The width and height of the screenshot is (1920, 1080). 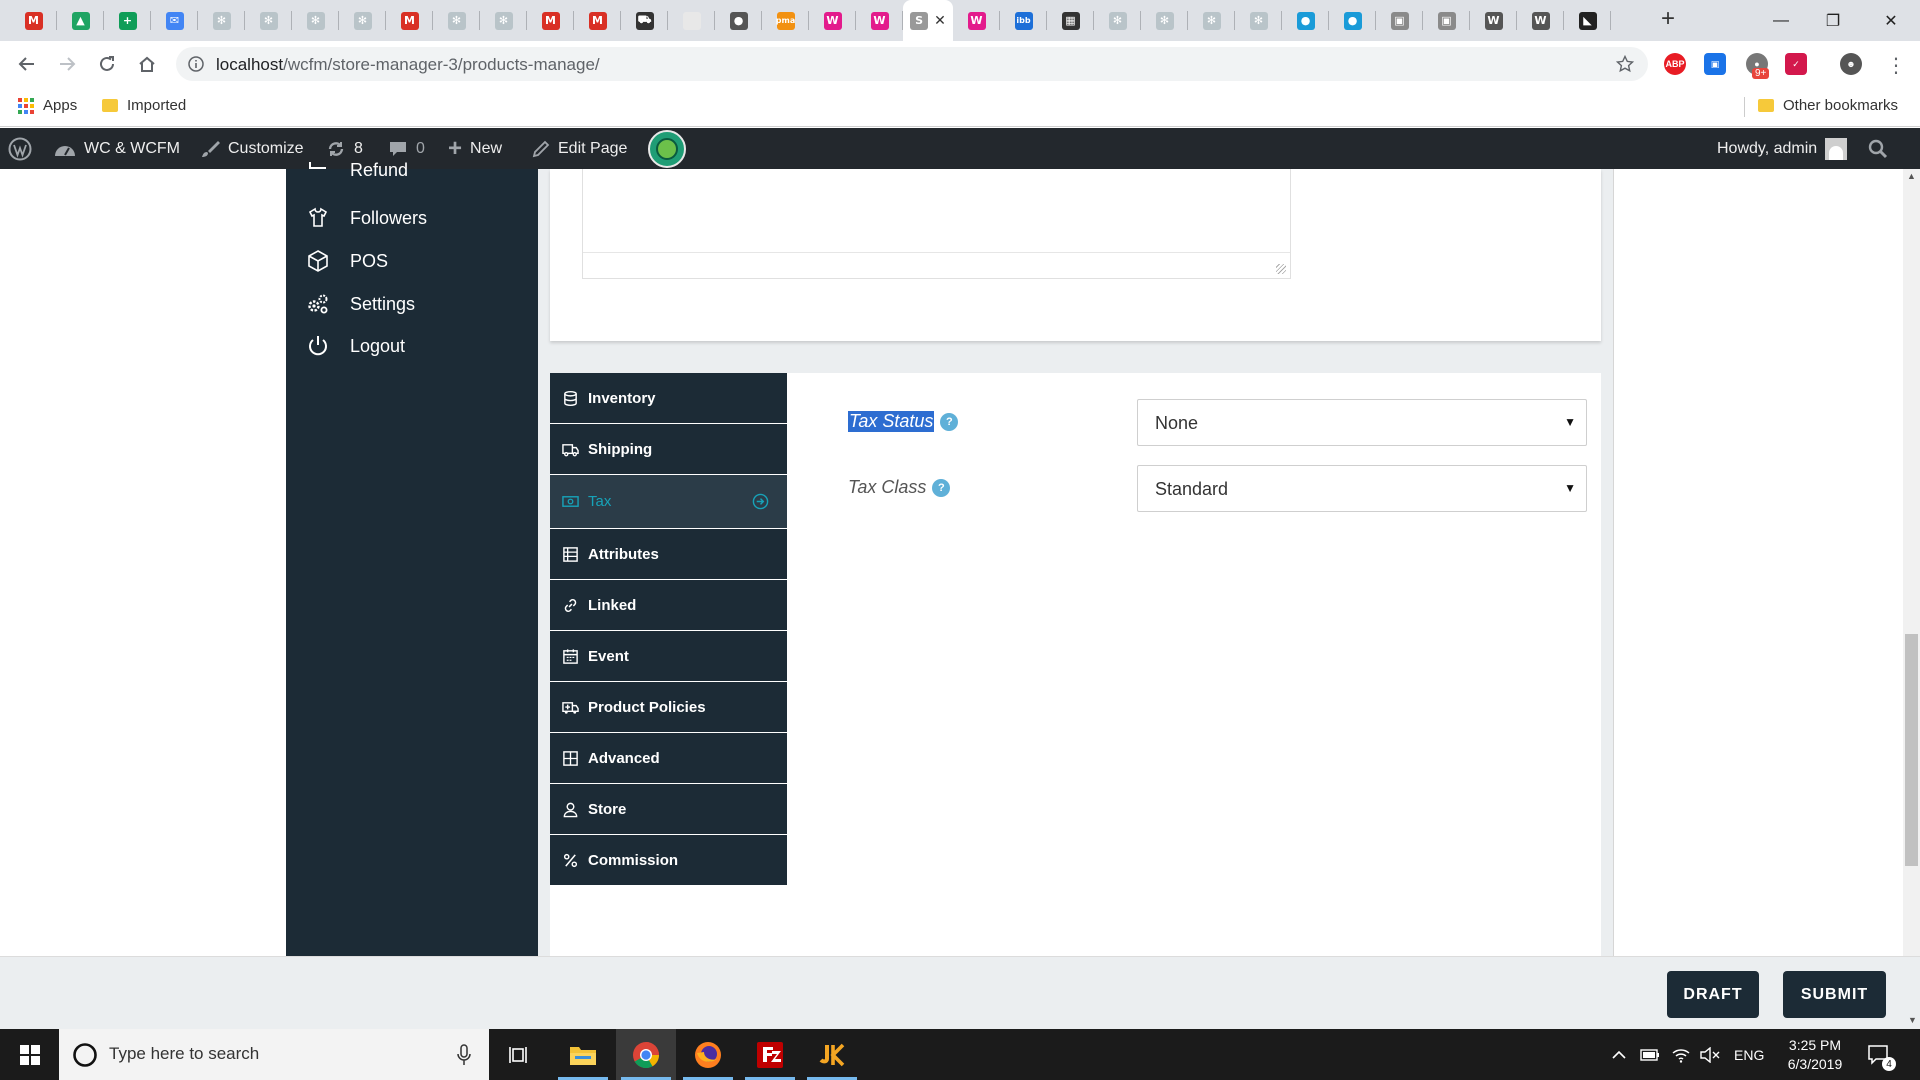 What do you see at coordinates (668, 502) in the screenshot?
I see `tab-tax: Tax` at bounding box center [668, 502].